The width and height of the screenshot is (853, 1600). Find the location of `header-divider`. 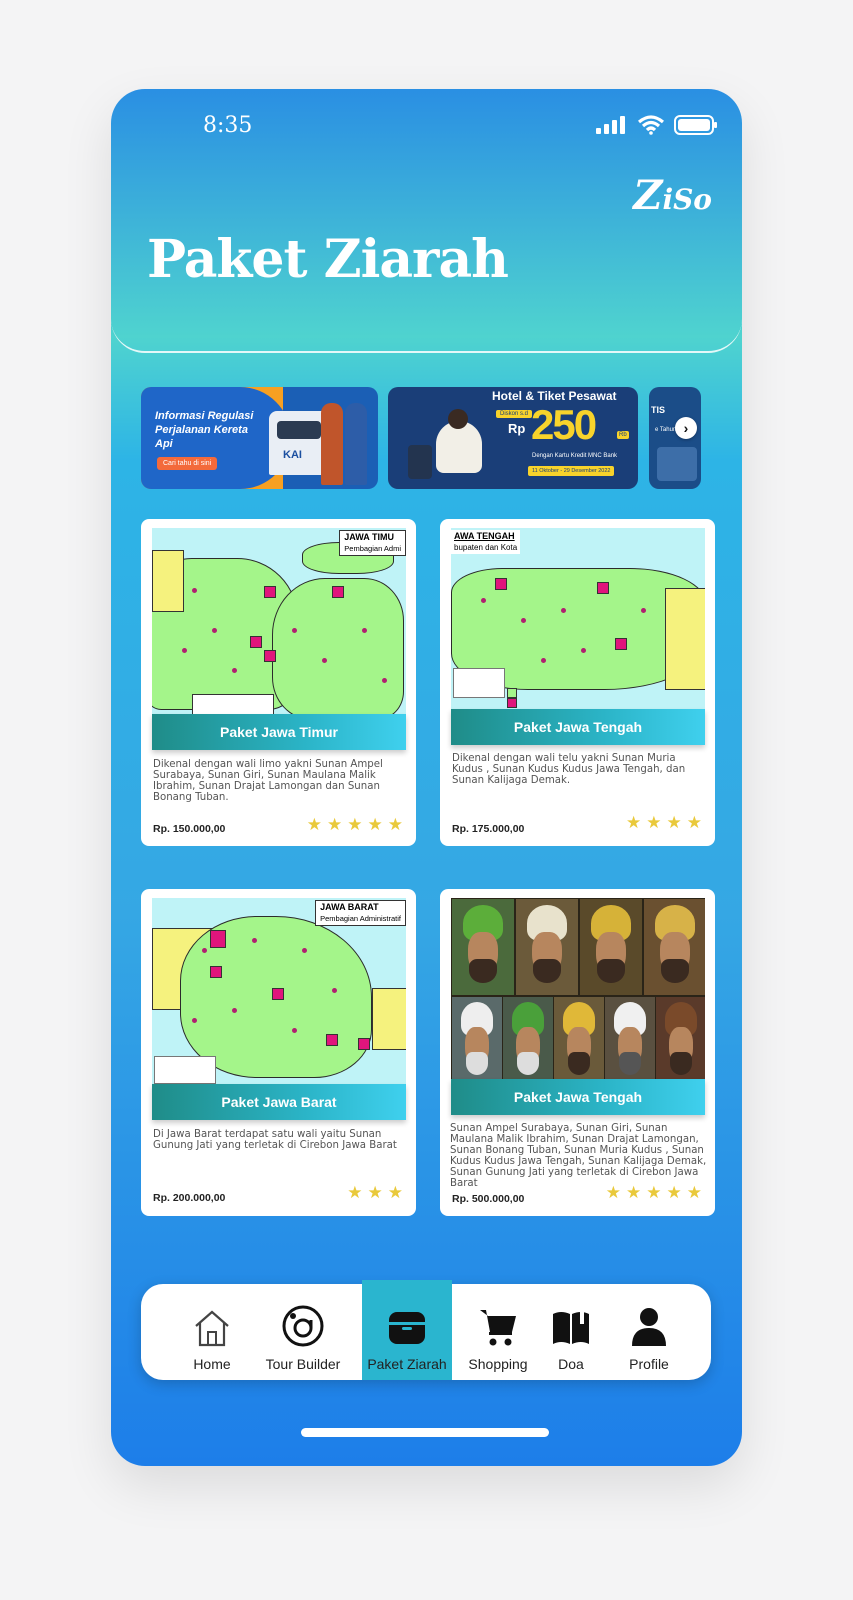

header-divider is located at coordinates (426, 332).